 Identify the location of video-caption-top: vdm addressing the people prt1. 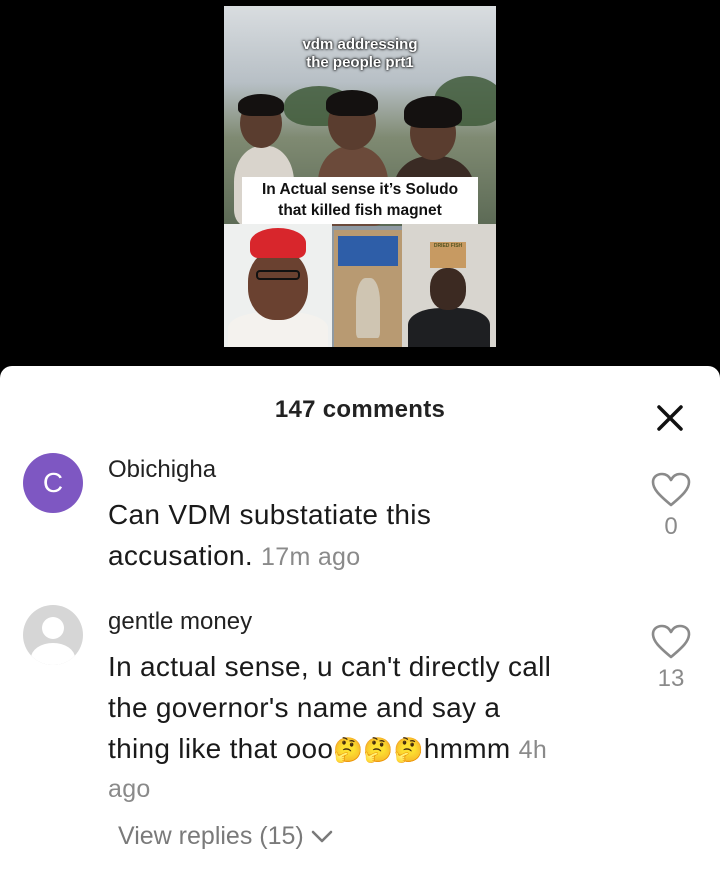
(360, 54).